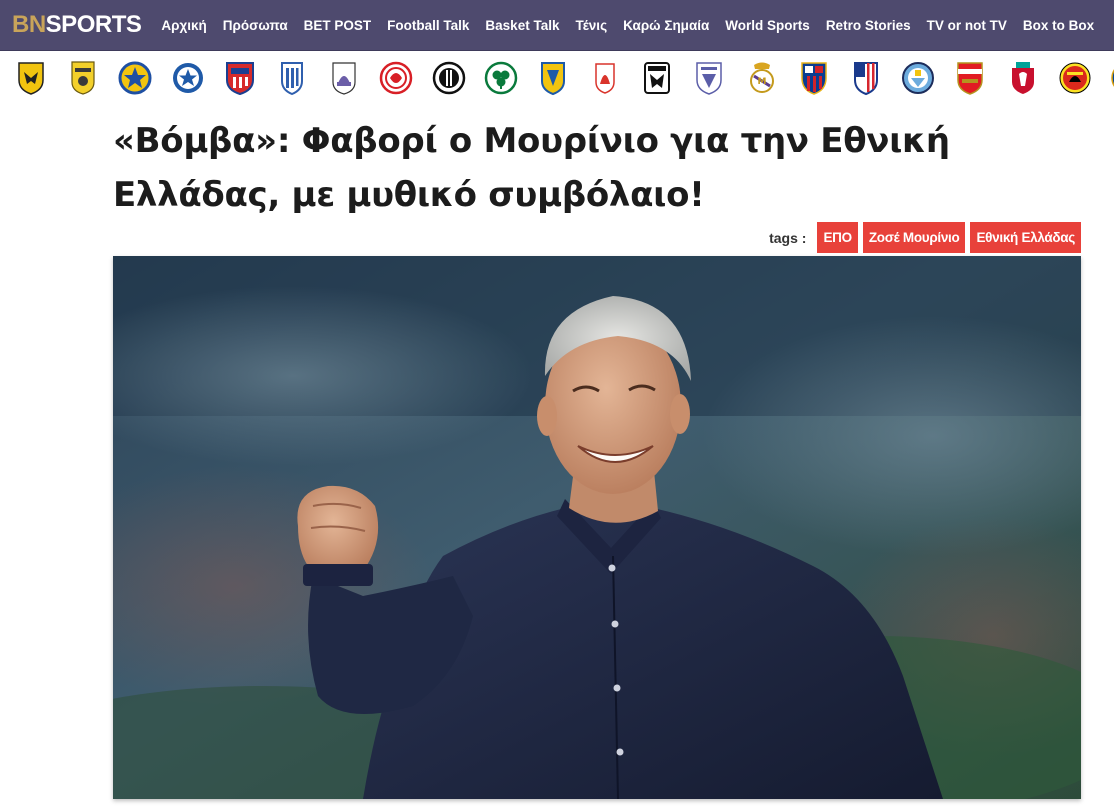 This screenshot has height=811, width=1114. Describe the element at coordinates (31, 78) in the screenshot. I see `aek-crest-icon` at that location.